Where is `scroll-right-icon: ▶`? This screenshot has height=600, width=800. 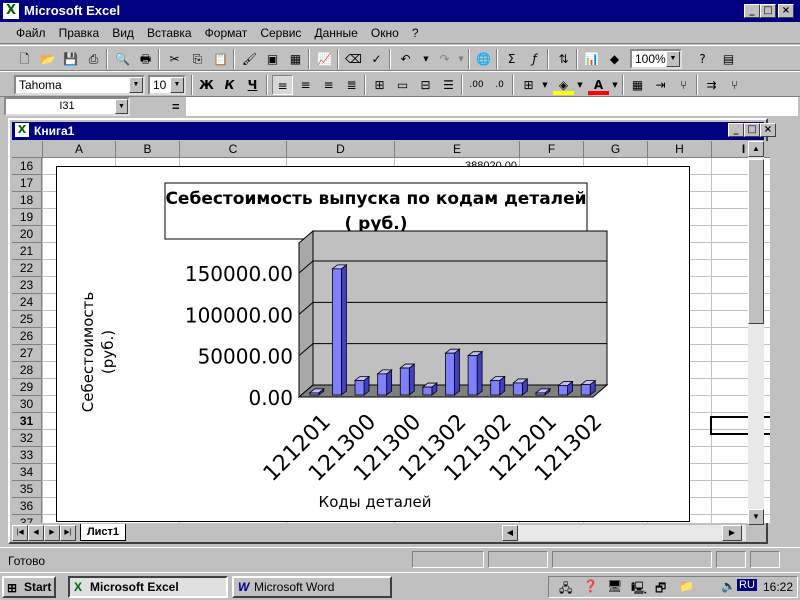 scroll-right-icon: ▶ is located at coordinates (732, 533).